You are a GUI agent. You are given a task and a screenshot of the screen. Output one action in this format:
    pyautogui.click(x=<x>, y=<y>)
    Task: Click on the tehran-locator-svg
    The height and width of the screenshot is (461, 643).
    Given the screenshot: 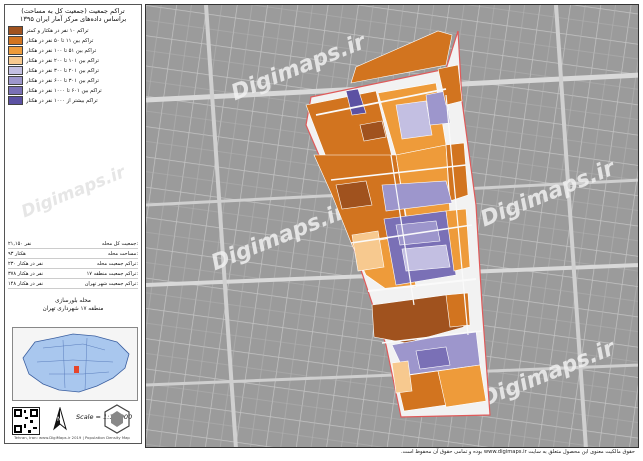 What is the action you would take?
    pyautogui.click(x=76, y=363)
    